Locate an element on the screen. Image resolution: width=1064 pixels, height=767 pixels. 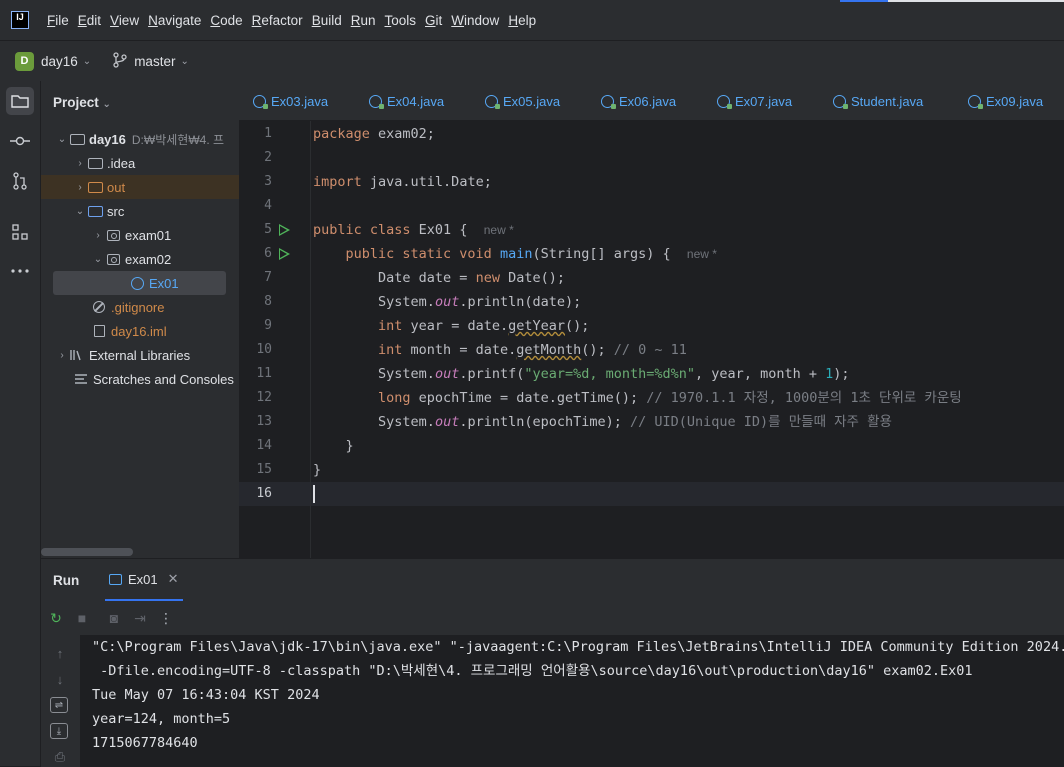
tree-item-iml: day16.iml is located at coordinates (140, 331).